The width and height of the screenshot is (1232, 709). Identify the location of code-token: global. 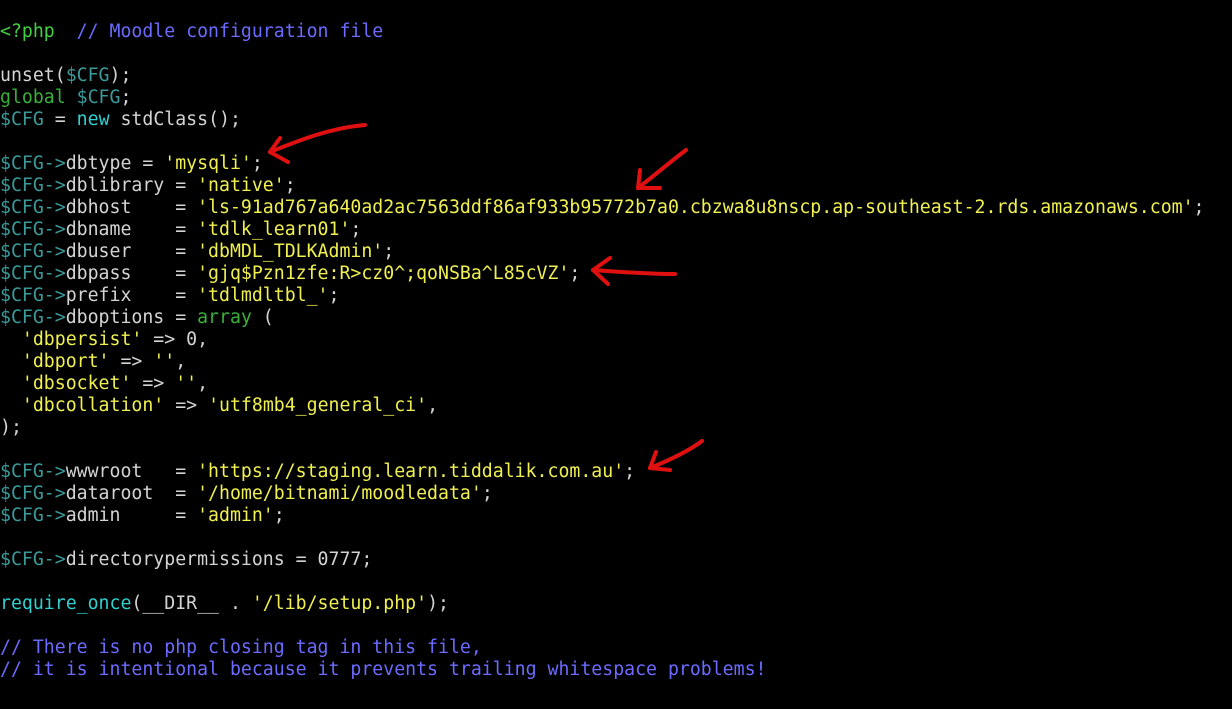
(33, 97).